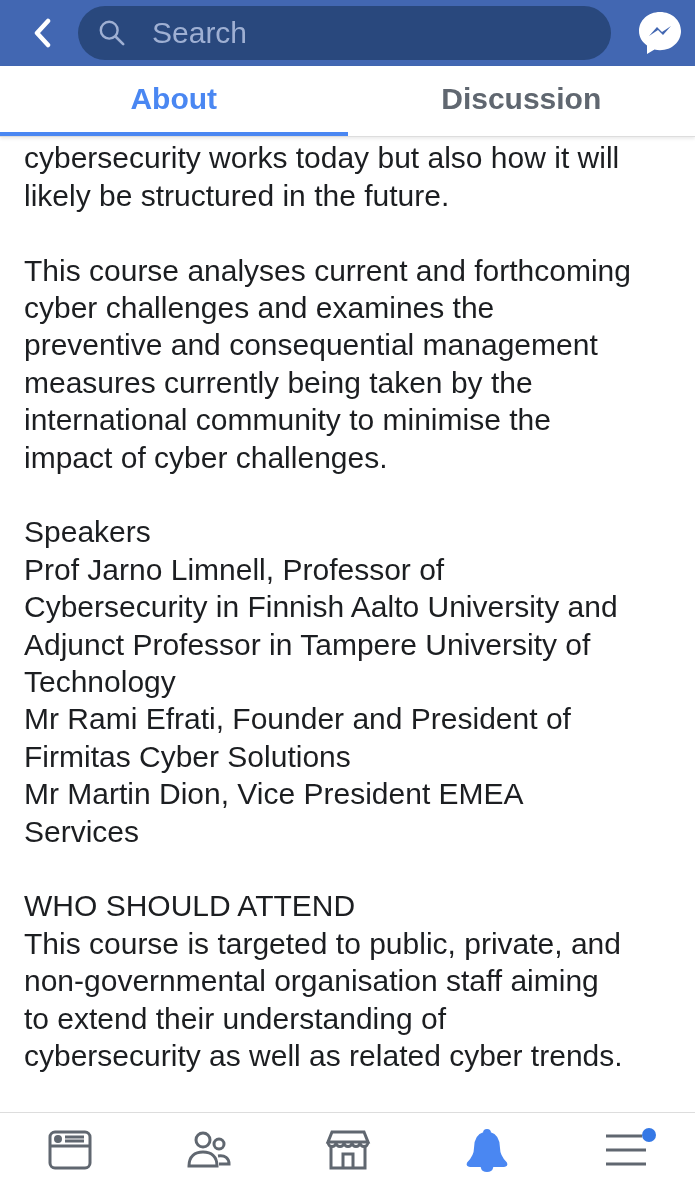 The image size is (695, 1200). What do you see at coordinates (324, 1000) in the screenshot?
I see `paragraph: This course is targeted to public, private, and non-governmental organisation staff aiming to extend their understanding of cybersecurity as well as related cyber trends.` at bounding box center [324, 1000].